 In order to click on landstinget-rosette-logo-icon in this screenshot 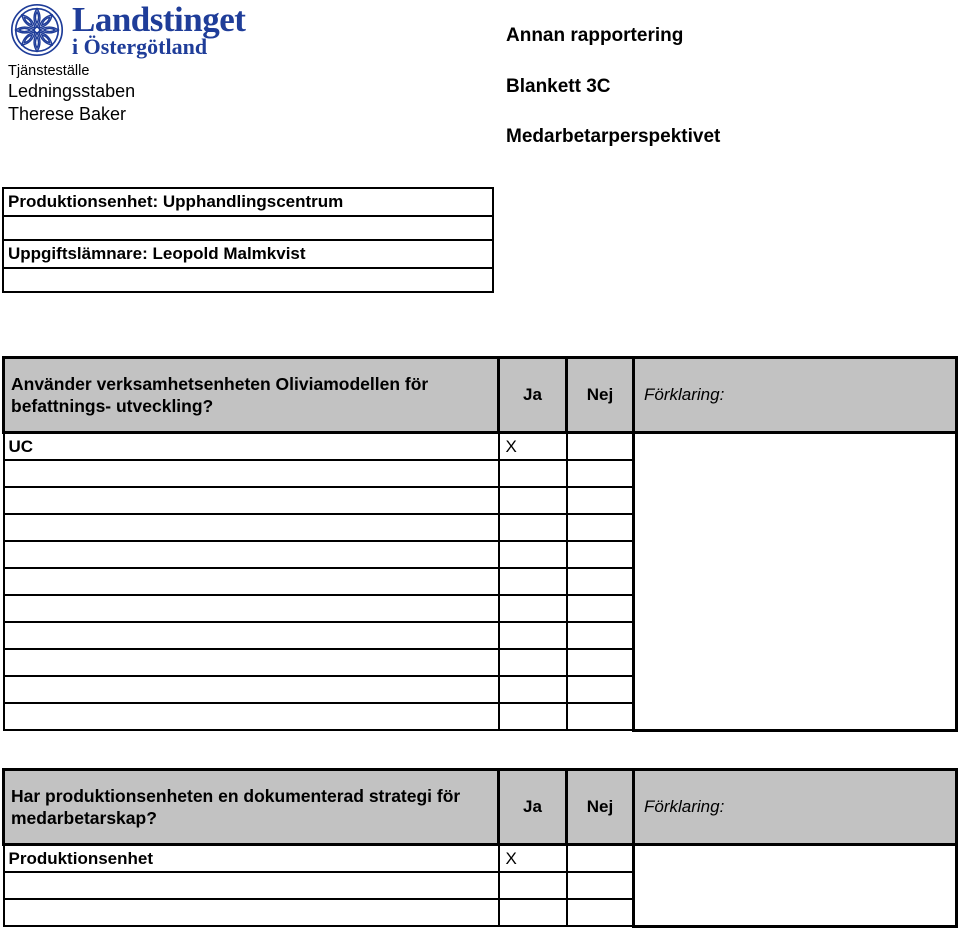, I will do `click(37, 30)`.